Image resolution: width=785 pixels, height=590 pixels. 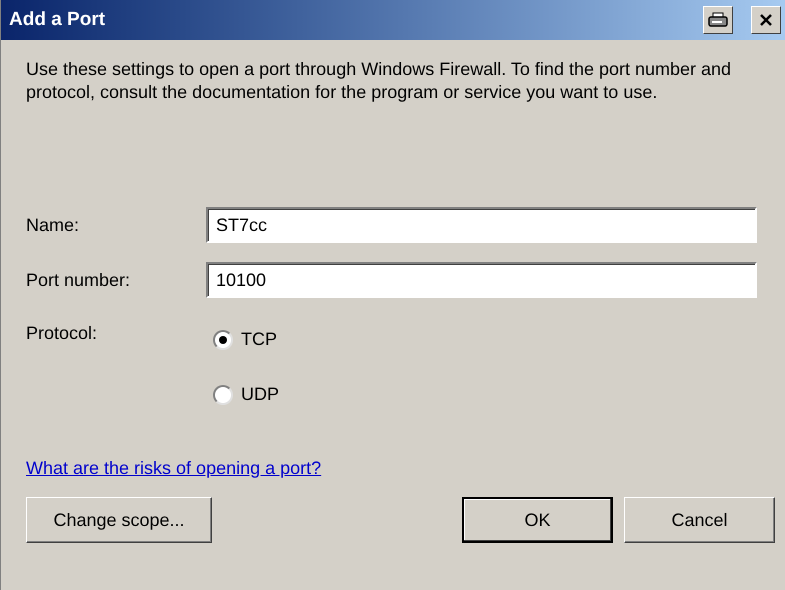 I want to click on close-button, so click(x=766, y=20).